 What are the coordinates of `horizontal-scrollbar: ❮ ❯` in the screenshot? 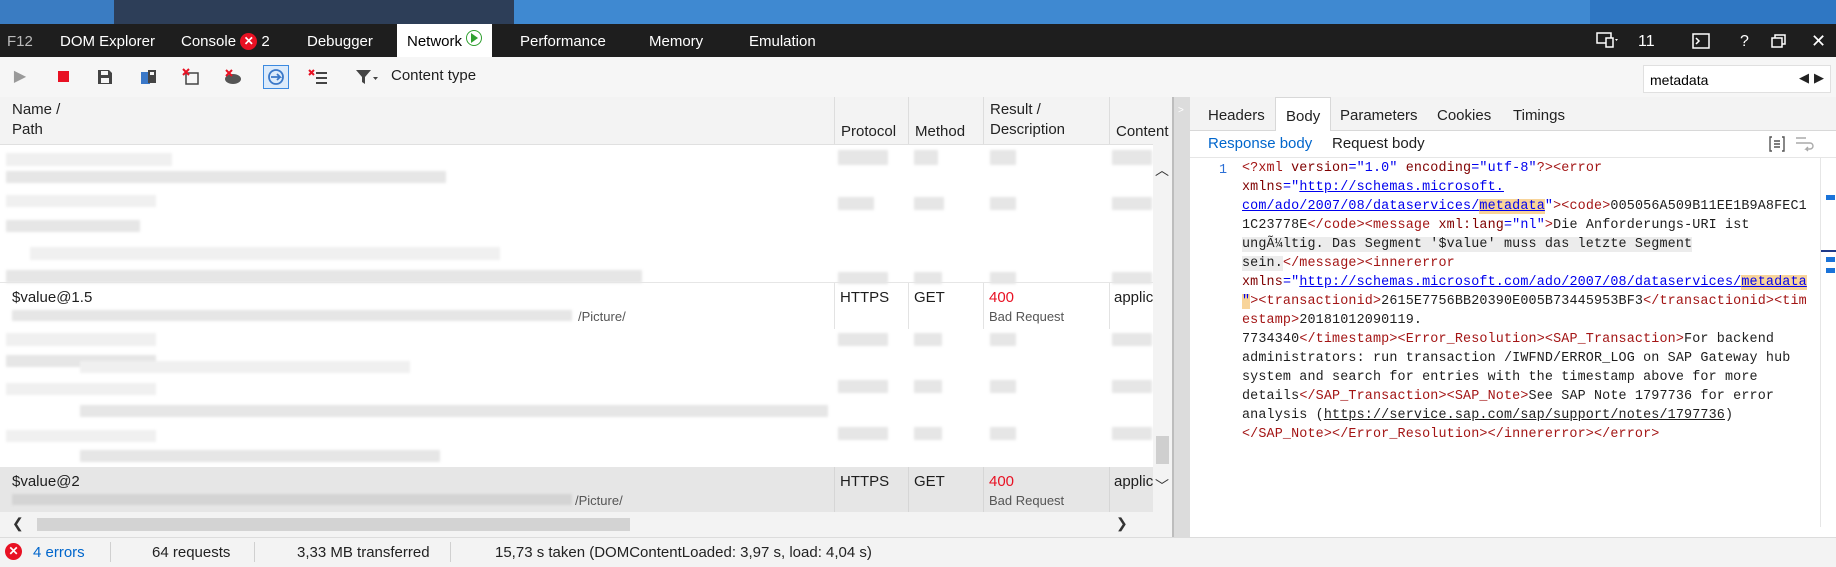 It's located at (586, 524).